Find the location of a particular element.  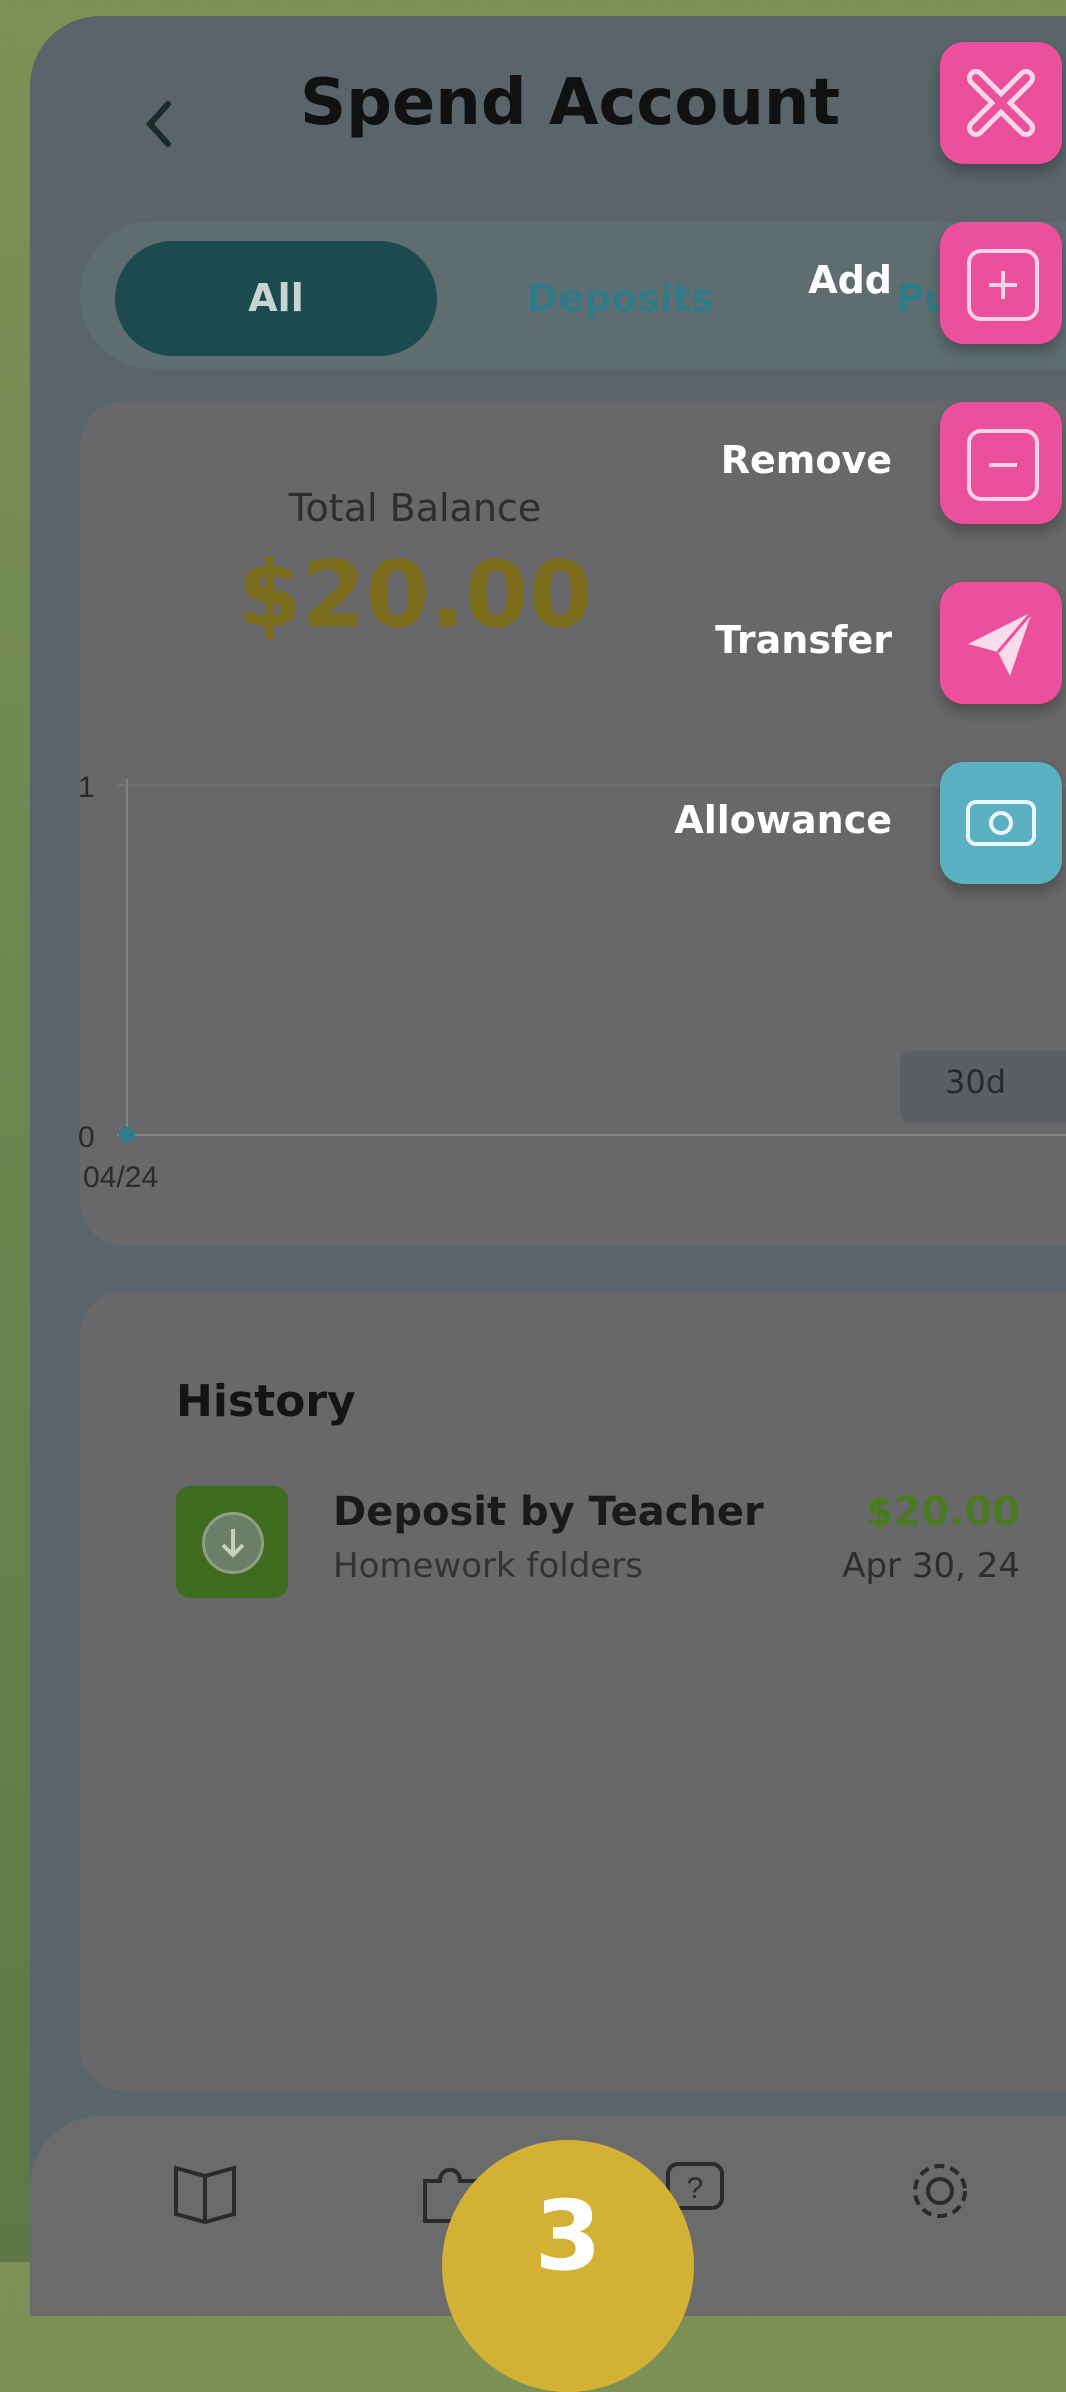

transfer-button is located at coordinates (1001, 643).